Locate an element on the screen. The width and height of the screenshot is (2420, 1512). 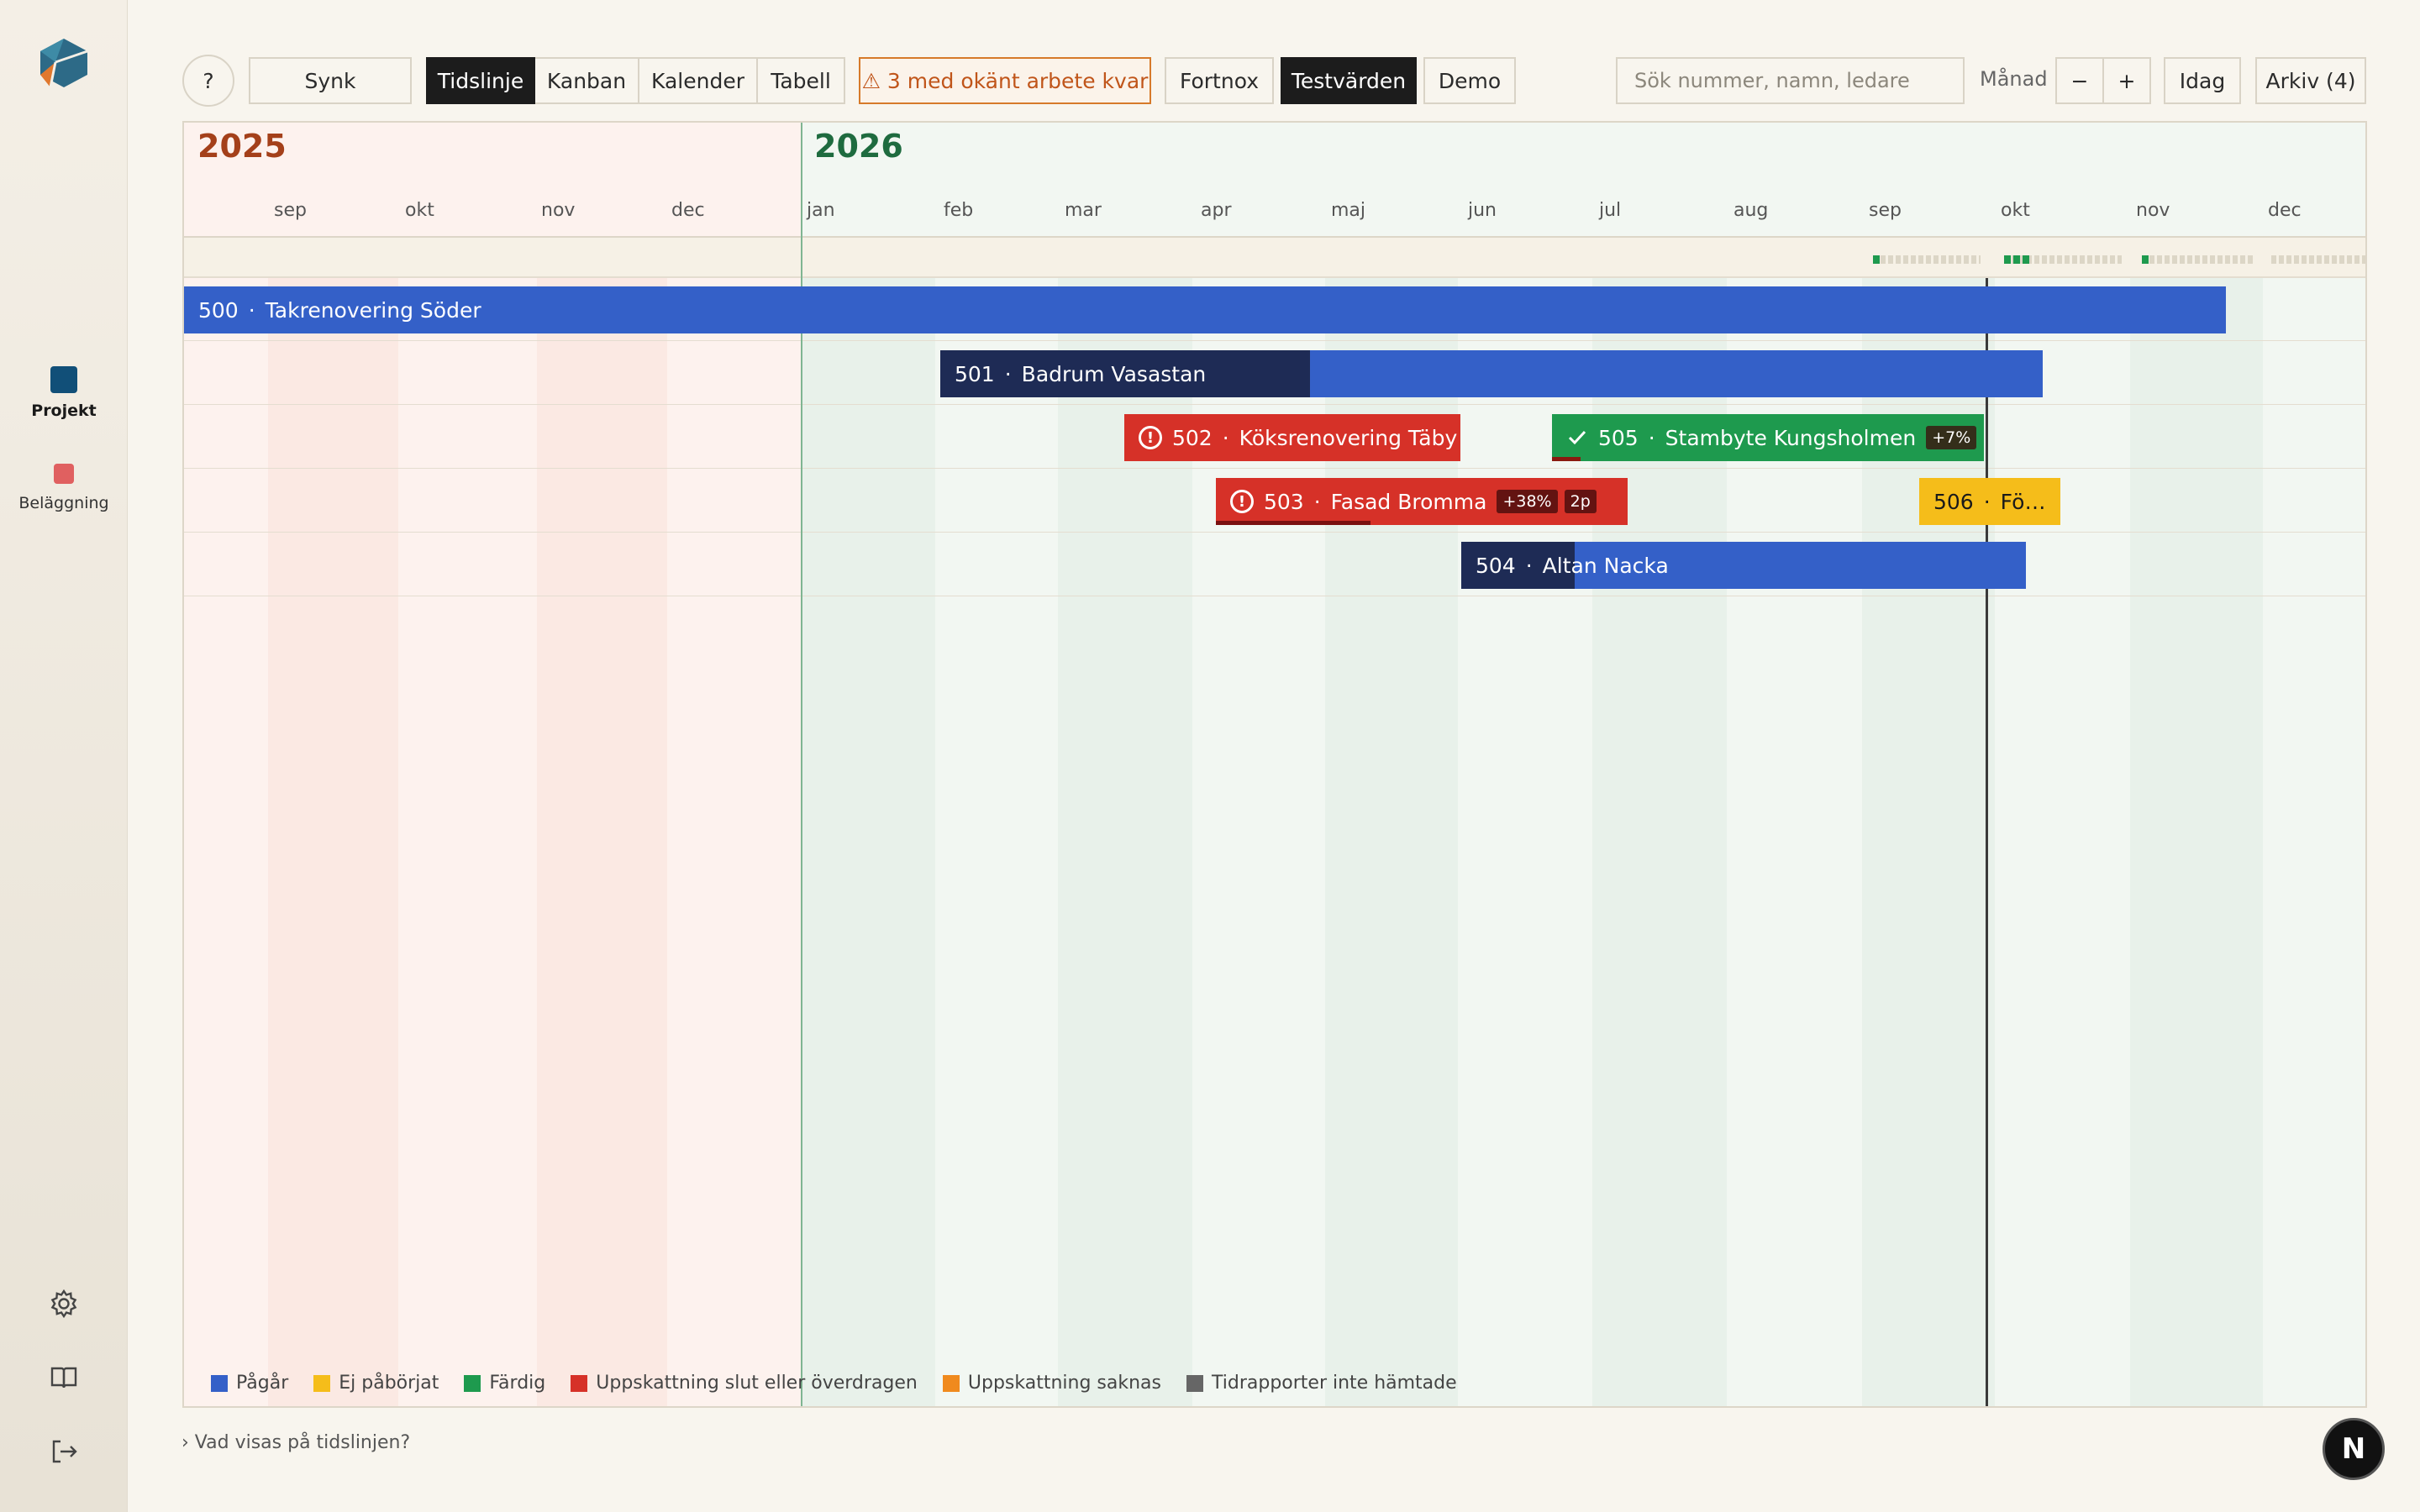
help-button: ? is located at coordinates (208, 81).